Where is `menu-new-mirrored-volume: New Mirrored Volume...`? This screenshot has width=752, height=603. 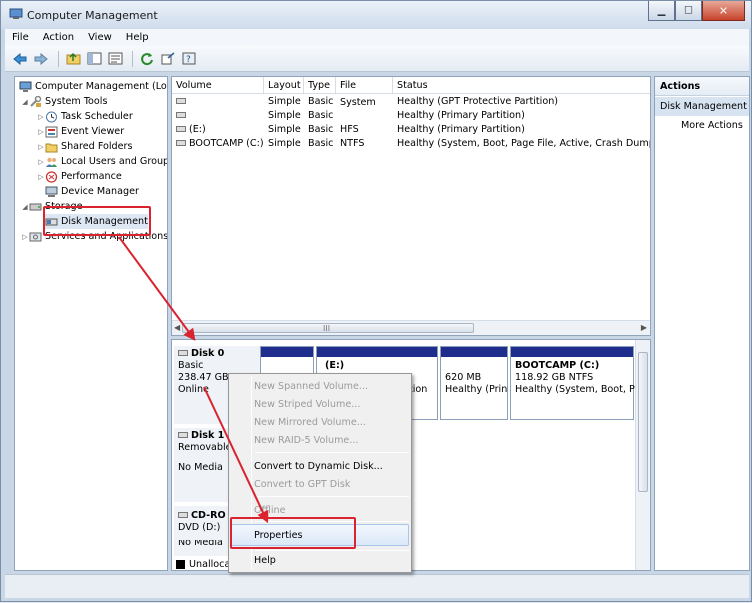
menu-new-mirrored-volume: New Mirrored Volume... is located at coordinates (310, 422).